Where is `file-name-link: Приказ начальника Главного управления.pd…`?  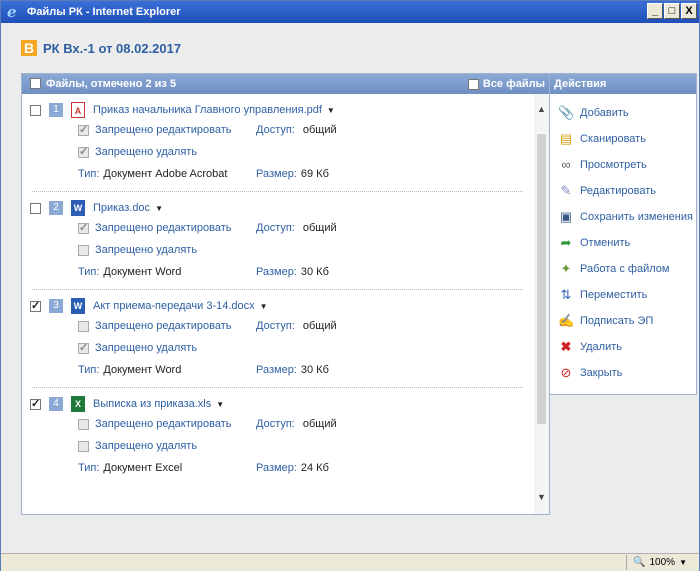 file-name-link: Приказ начальника Главного управления.pd… is located at coordinates (207, 110).